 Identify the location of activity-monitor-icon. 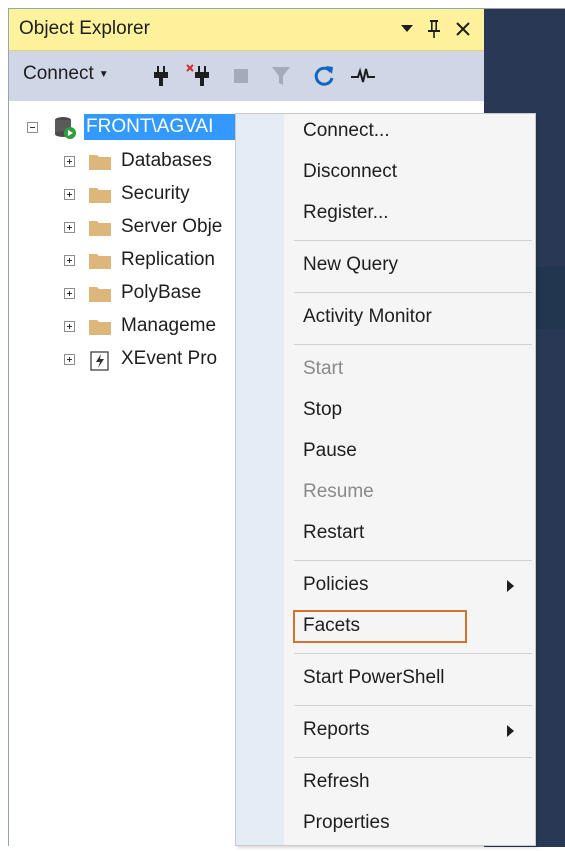
(363, 76).